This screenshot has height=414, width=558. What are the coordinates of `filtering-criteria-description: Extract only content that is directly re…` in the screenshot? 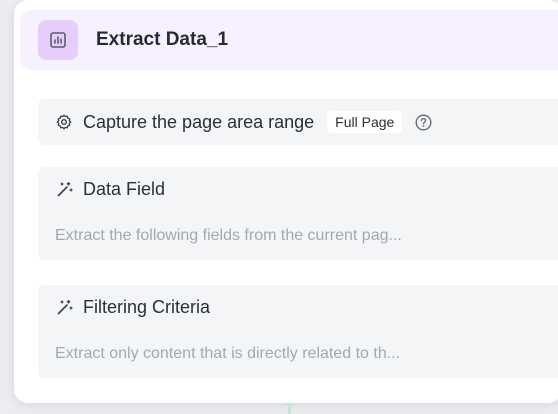 It's located at (300, 354).